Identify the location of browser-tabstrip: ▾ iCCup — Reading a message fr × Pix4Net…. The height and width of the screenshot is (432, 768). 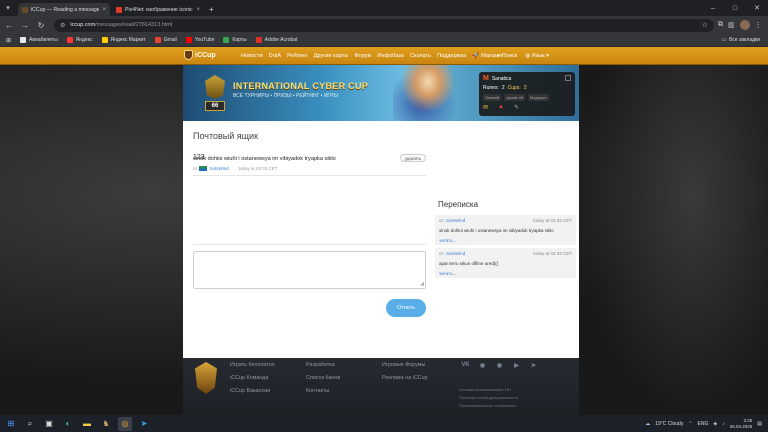
(384, 8).